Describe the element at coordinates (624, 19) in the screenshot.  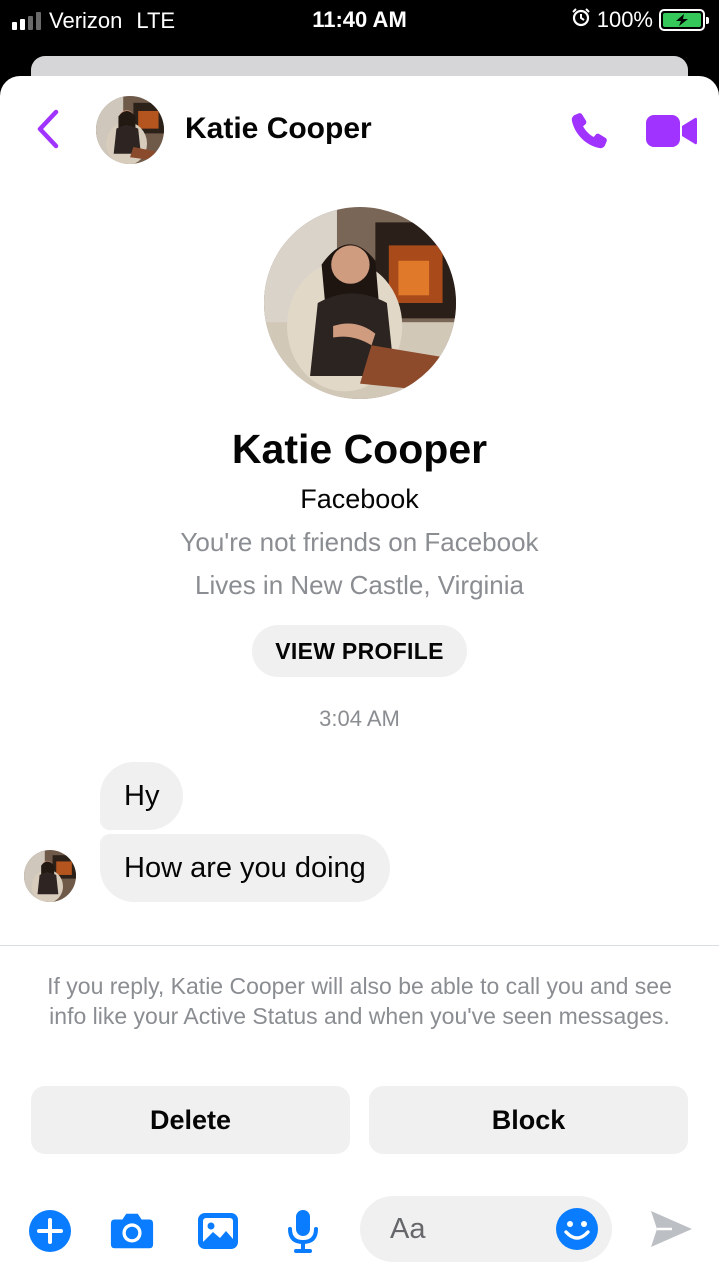
I see `battery-percent: 100%` at that location.